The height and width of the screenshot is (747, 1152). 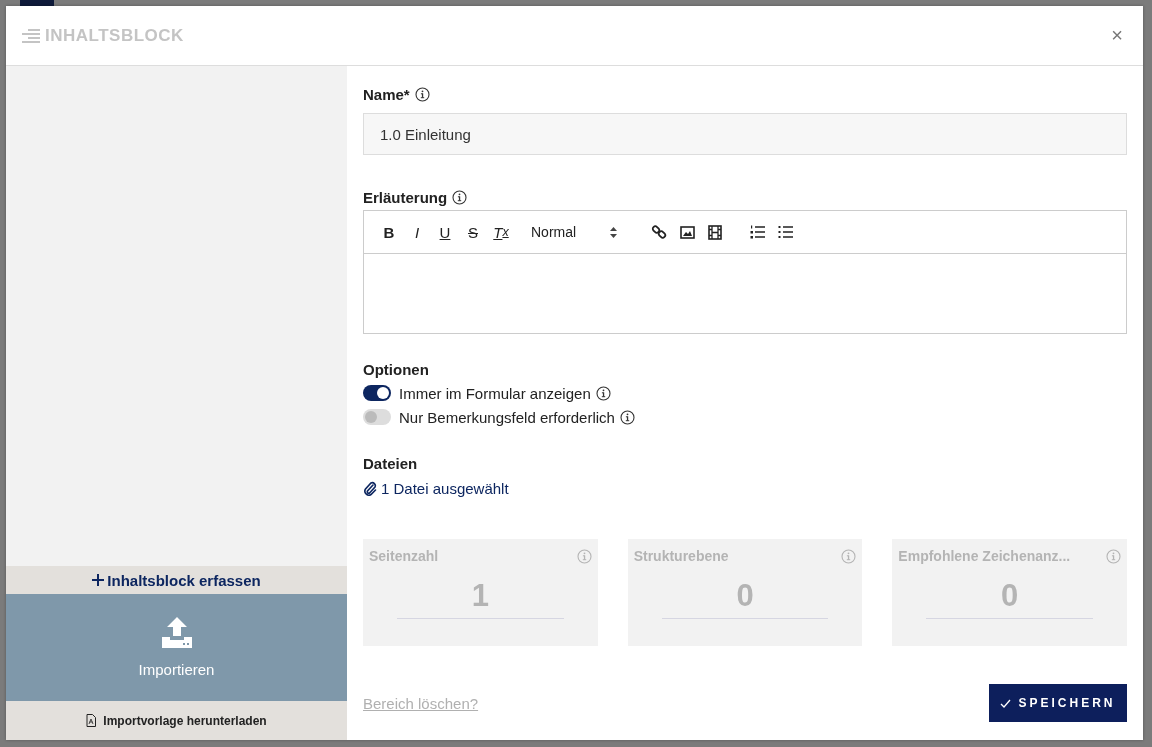 I want to click on field-label: Erläuterung, so click(x=405, y=197).